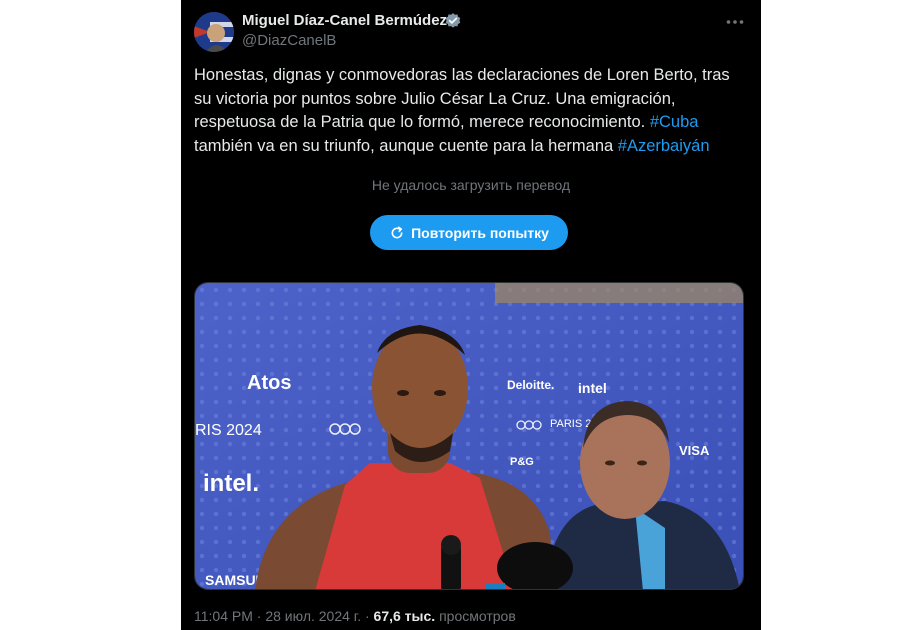 The width and height of the screenshot is (922, 630). I want to click on sponsor-text: intel, so click(592, 388).